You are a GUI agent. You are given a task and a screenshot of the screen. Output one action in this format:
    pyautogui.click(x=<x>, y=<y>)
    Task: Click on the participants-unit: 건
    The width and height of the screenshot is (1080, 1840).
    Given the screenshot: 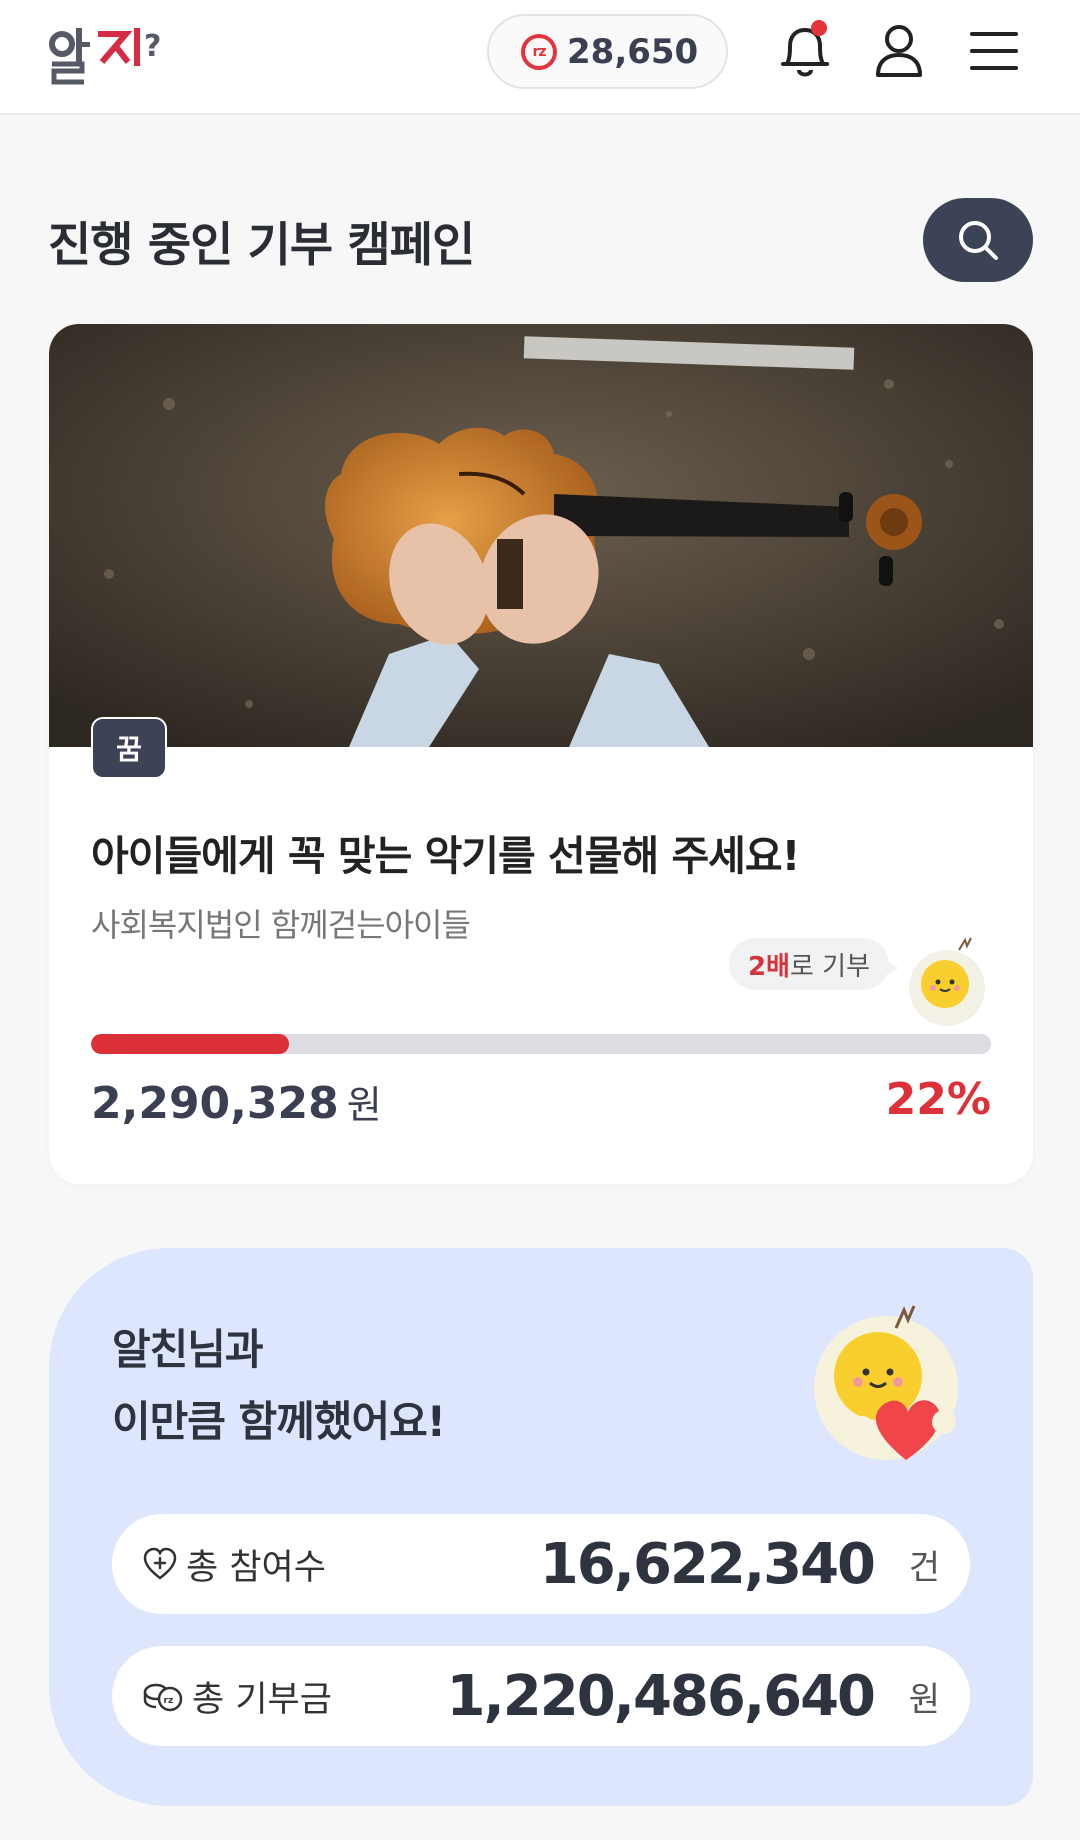 What is the action you would take?
    pyautogui.click(x=924, y=1567)
    